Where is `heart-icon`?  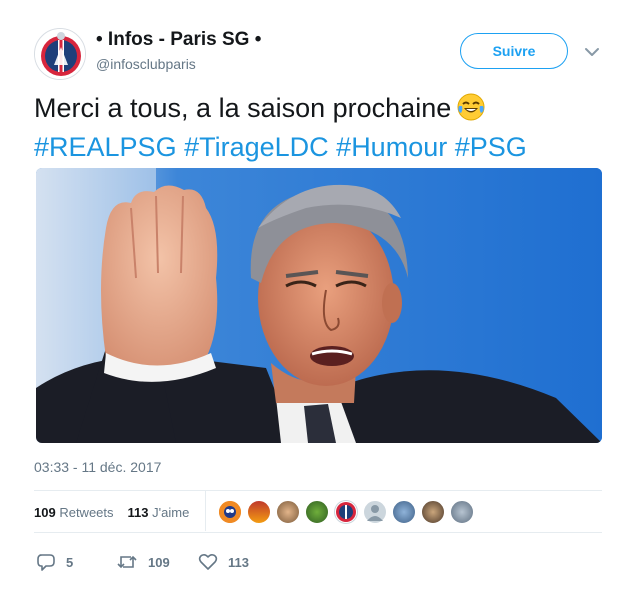 heart-icon is located at coordinates (208, 561).